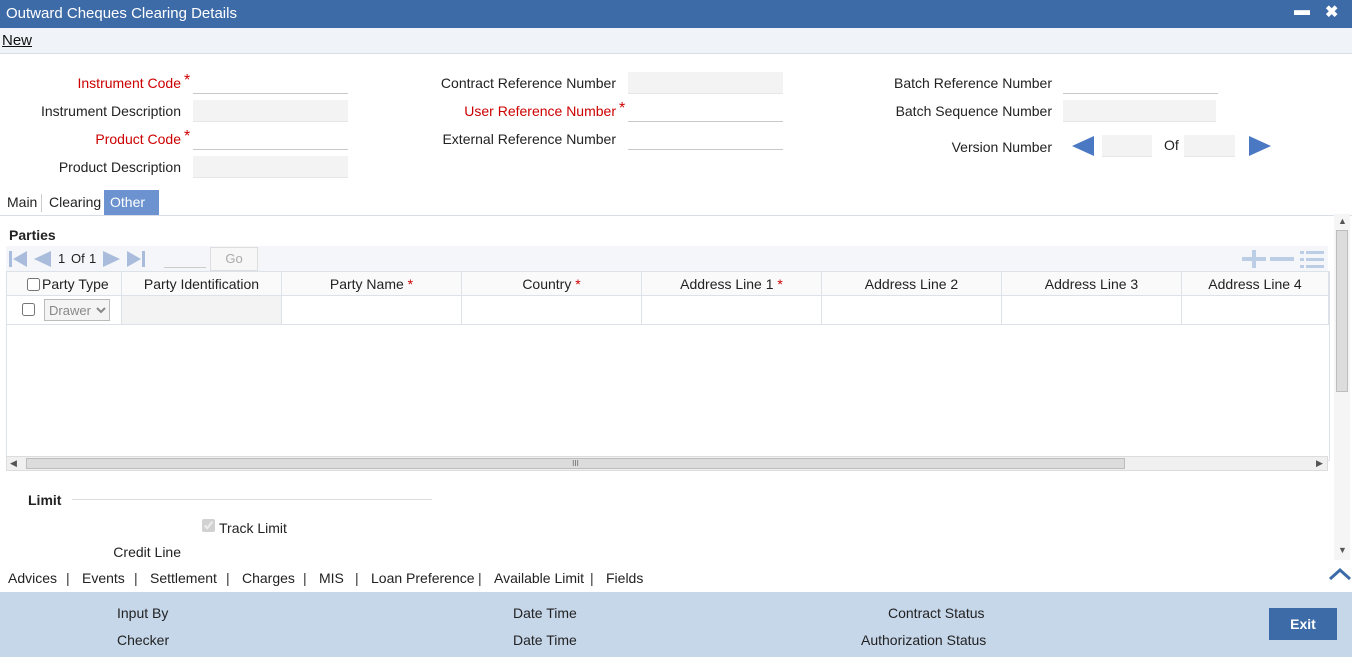 This screenshot has width=1352, height=657. I want to click on product-code-input, so click(270, 139).